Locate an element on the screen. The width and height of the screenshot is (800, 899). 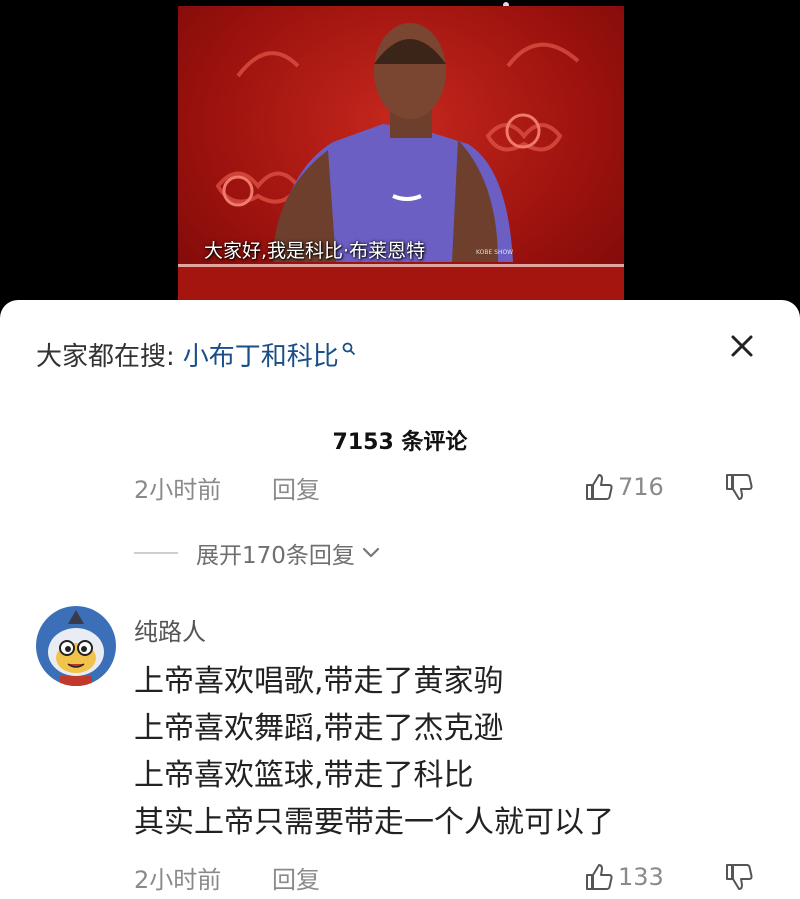
like-button: 716 is located at coordinates (624, 487).